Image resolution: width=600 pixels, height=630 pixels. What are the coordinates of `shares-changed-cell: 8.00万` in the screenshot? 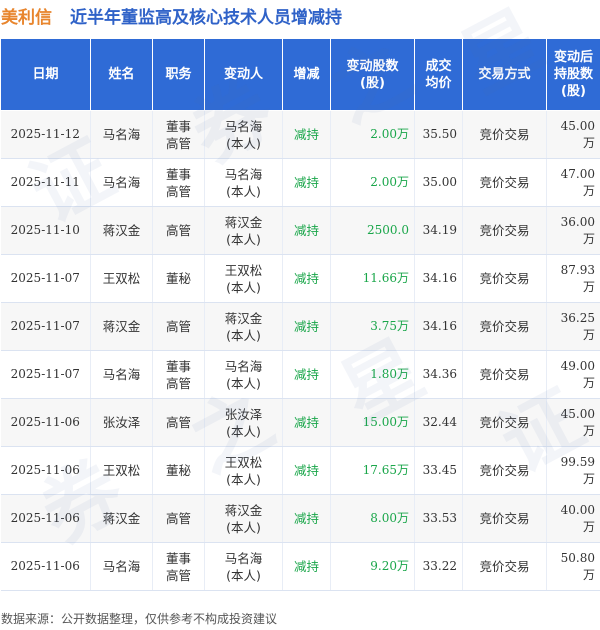 It's located at (372, 518).